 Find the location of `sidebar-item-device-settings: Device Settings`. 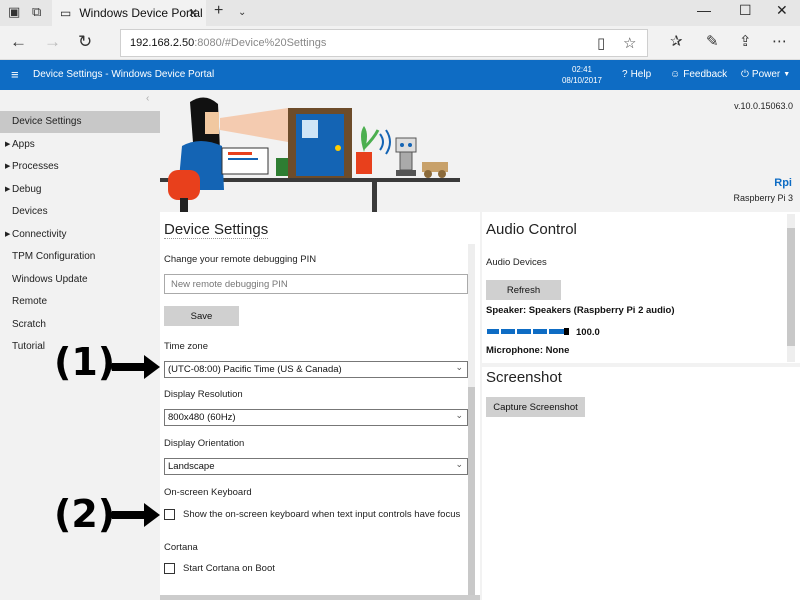

sidebar-item-device-settings: Device Settings is located at coordinates (80, 122).